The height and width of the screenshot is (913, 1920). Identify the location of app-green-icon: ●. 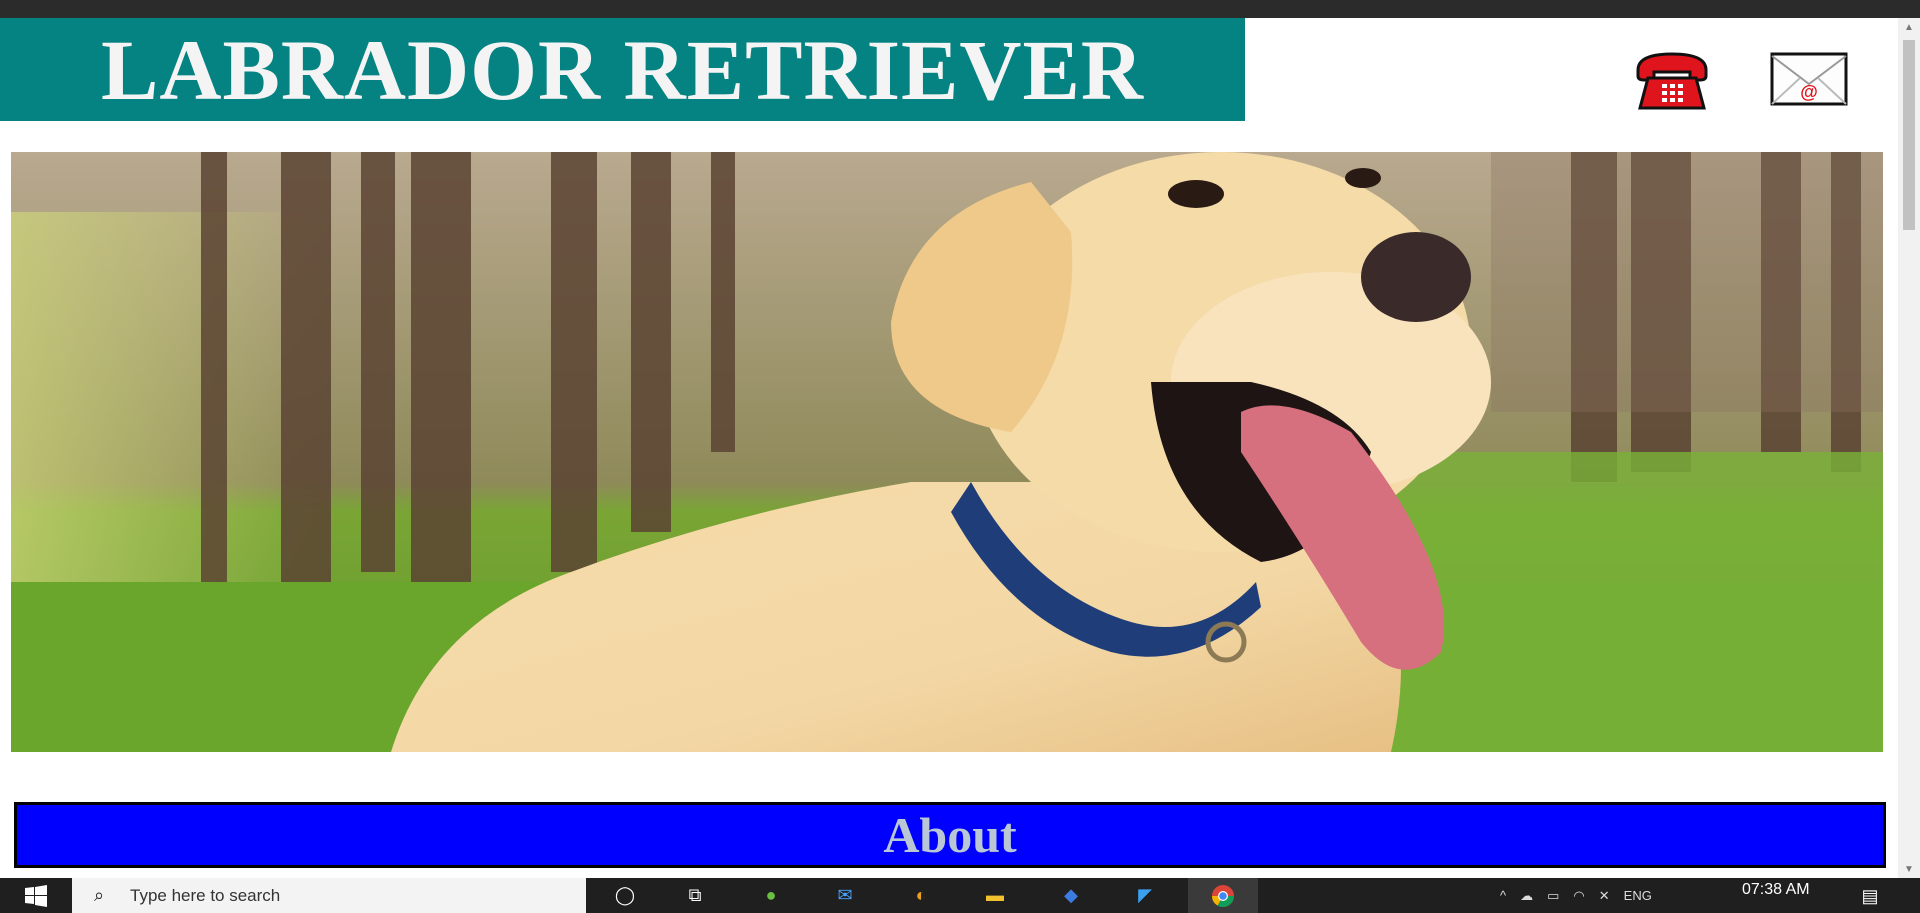
(771, 895).